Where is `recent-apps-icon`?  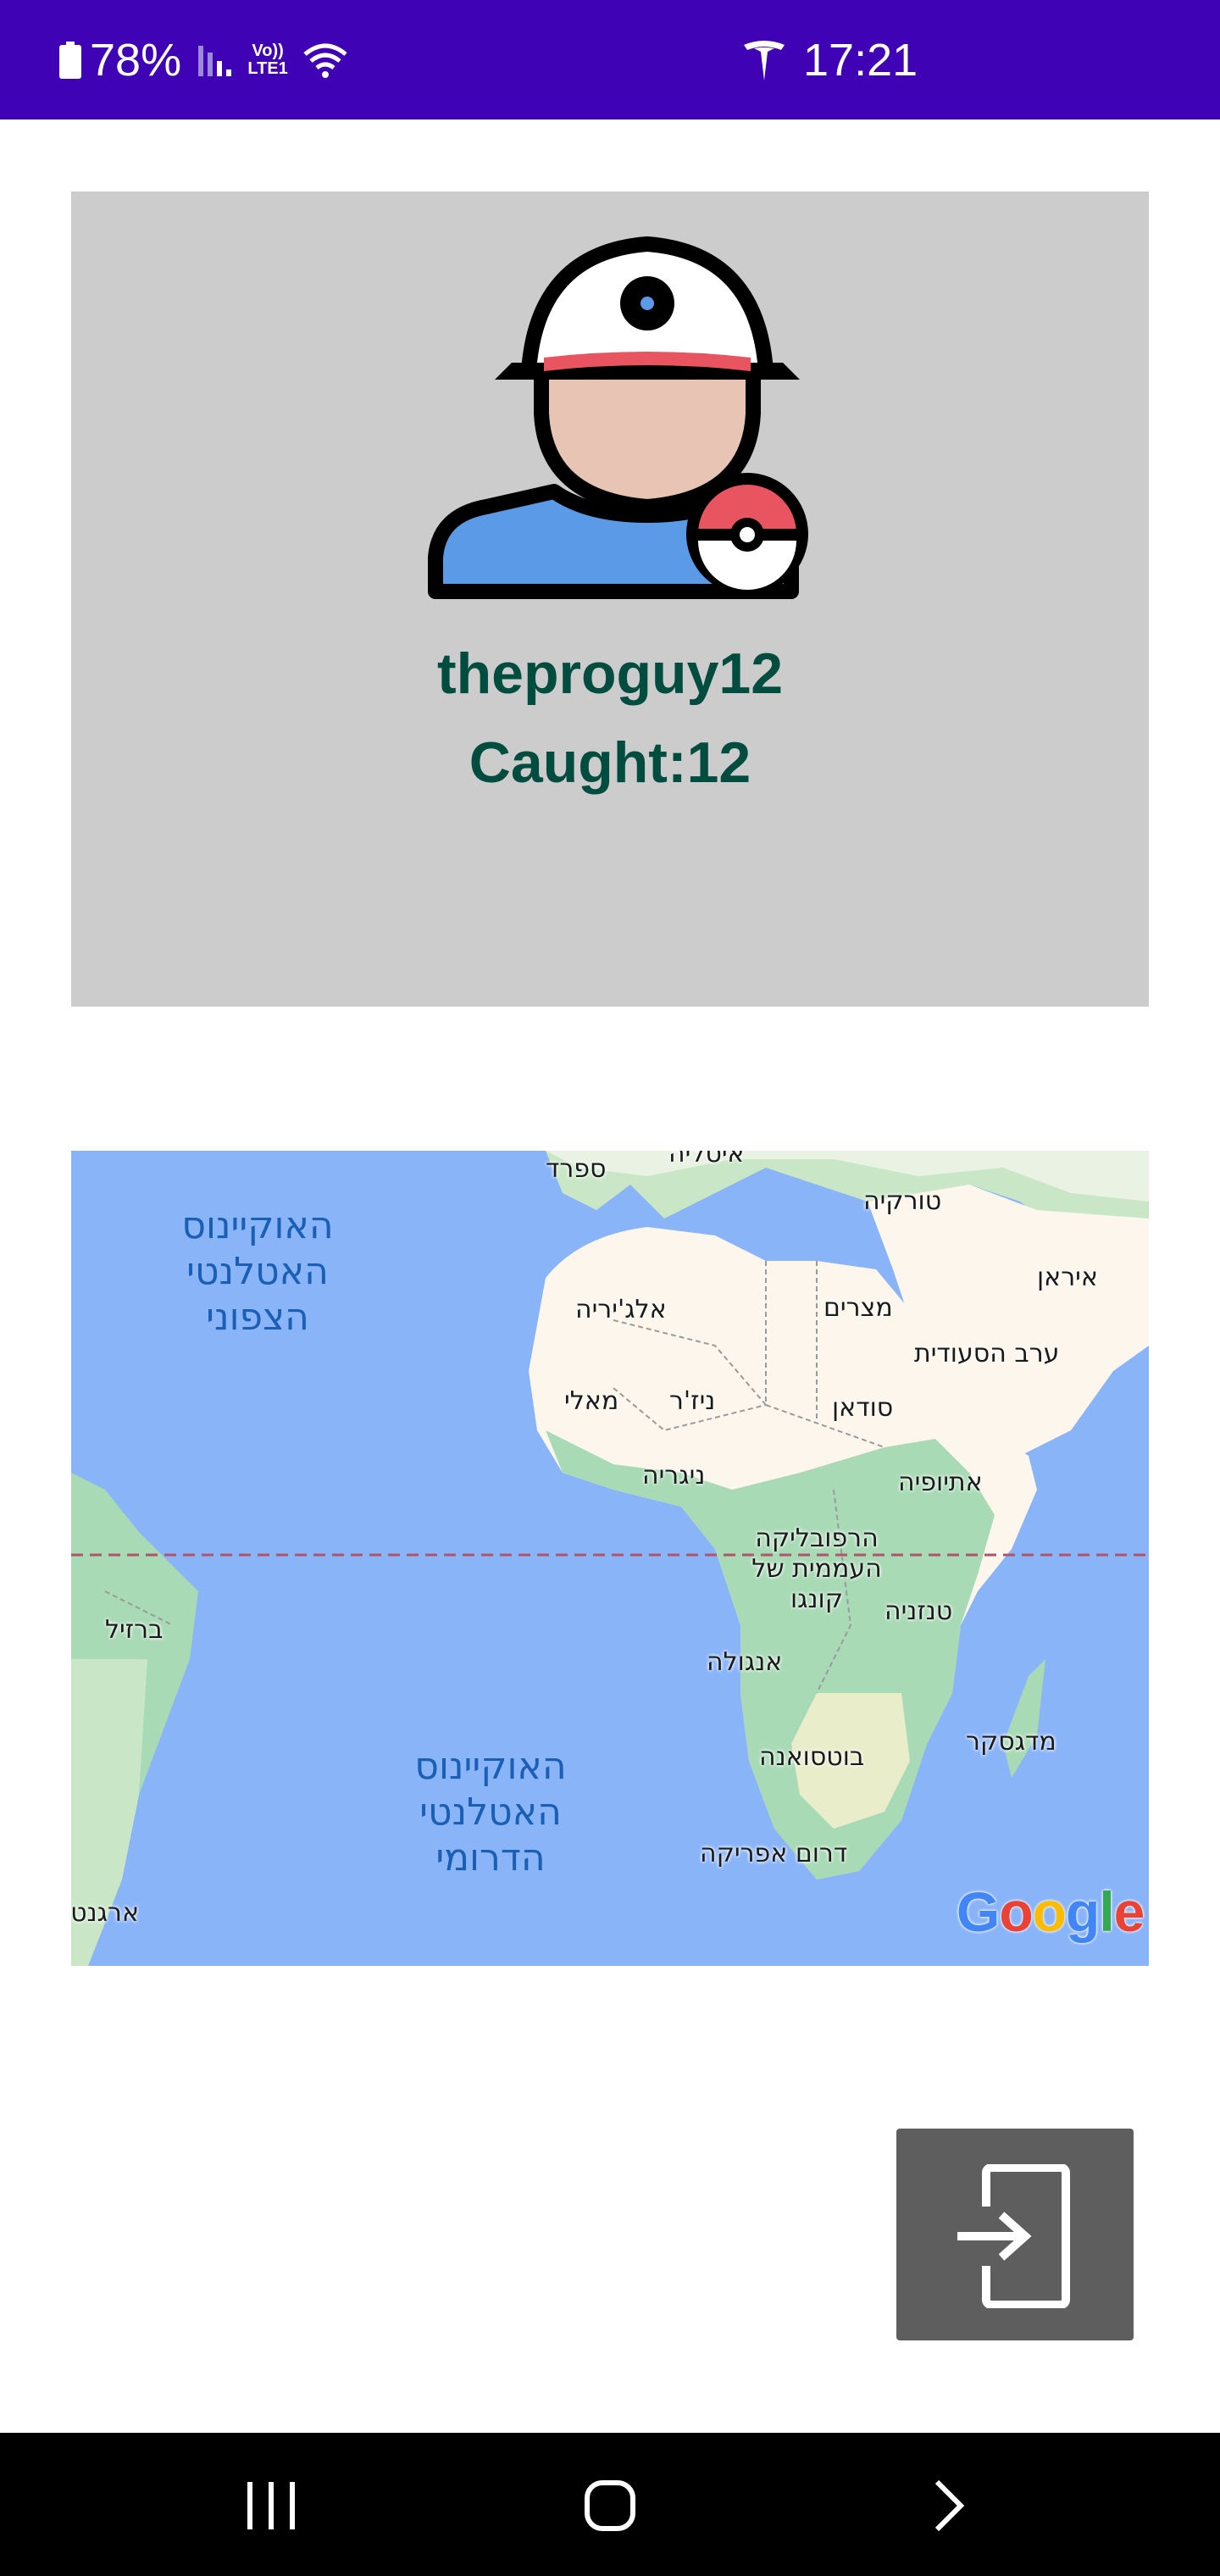 recent-apps-icon is located at coordinates (271, 2505).